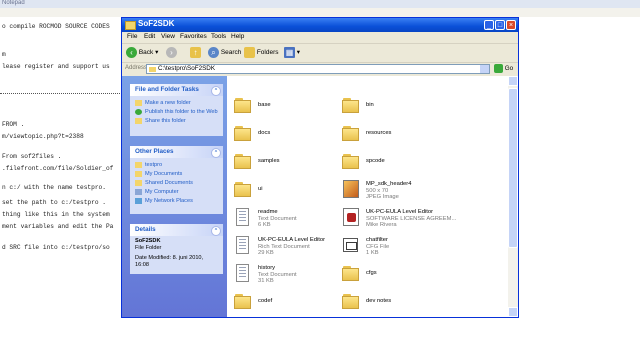 This screenshot has height=360, width=640. I want to click on views-button: ▦ ▾, so click(292, 53).